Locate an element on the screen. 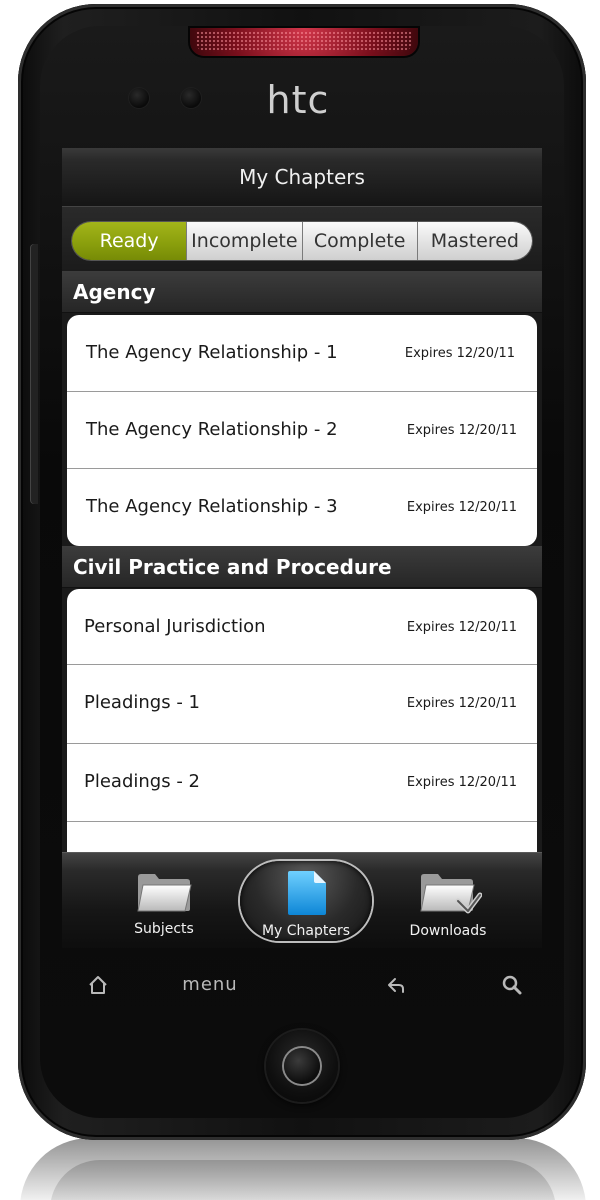 Image resolution: width=600 pixels, height=1200 pixels. chapter-title: The Agency Relationship - 2 is located at coordinates (212, 429).